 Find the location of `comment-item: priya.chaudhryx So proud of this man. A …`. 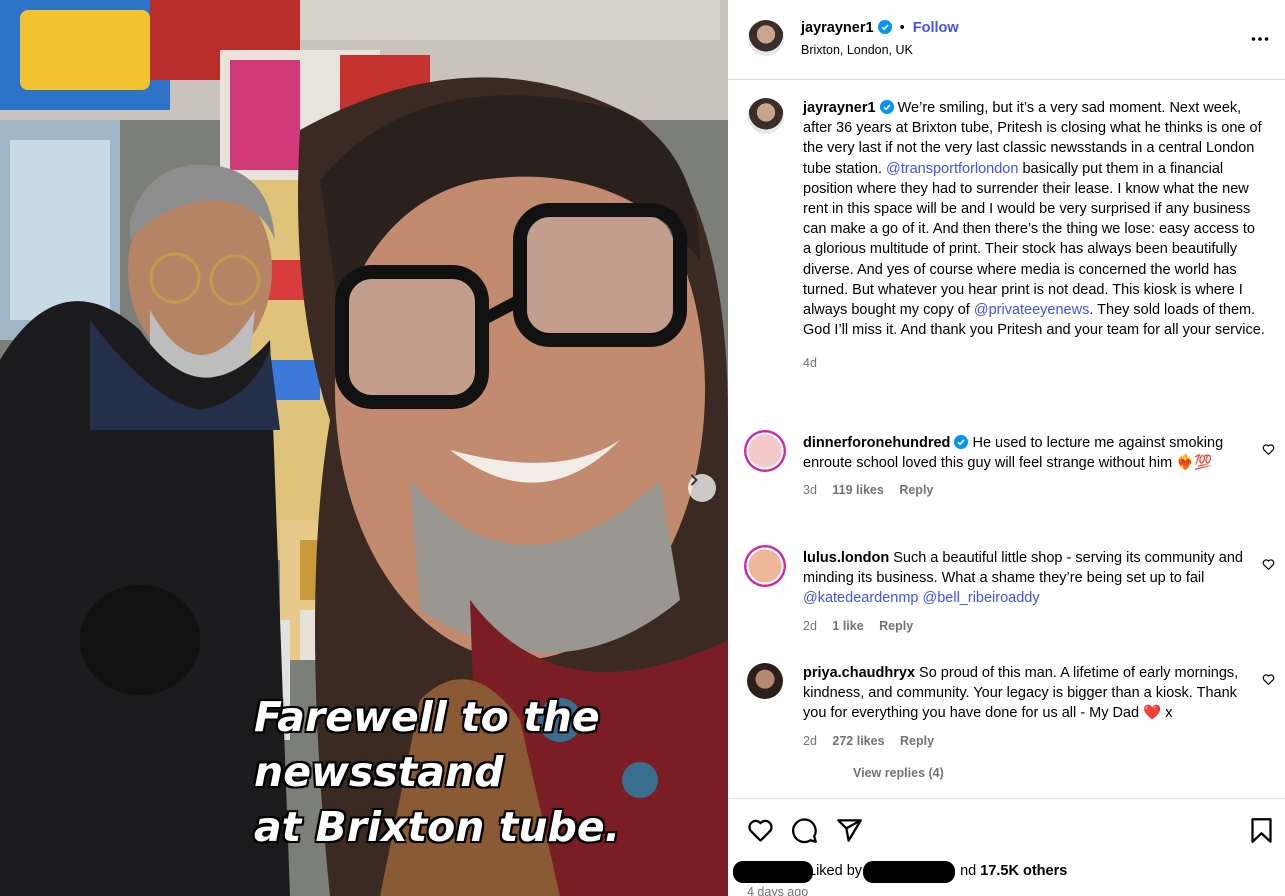

comment-item: priya.chaudhryx So proud of this man. A … is located at coordinates (1028, 723).